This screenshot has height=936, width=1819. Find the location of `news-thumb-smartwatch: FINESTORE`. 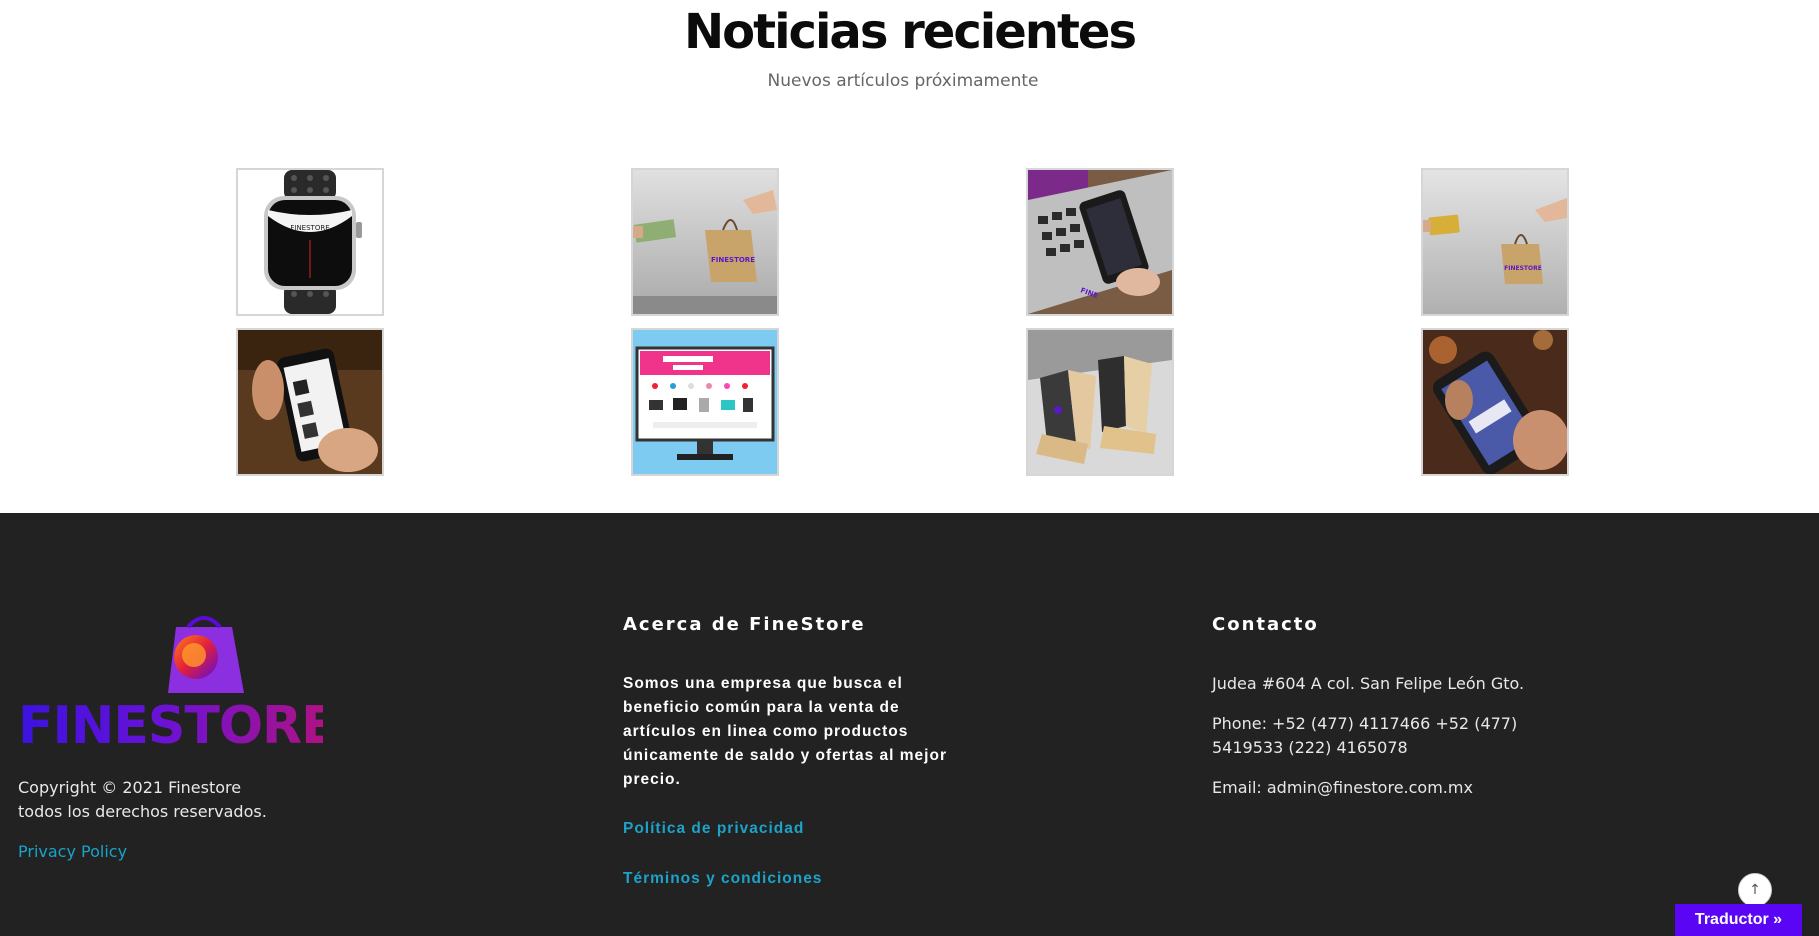

news-thumb-smartwatch: FINESTORE is located at coordinates (310, 242).